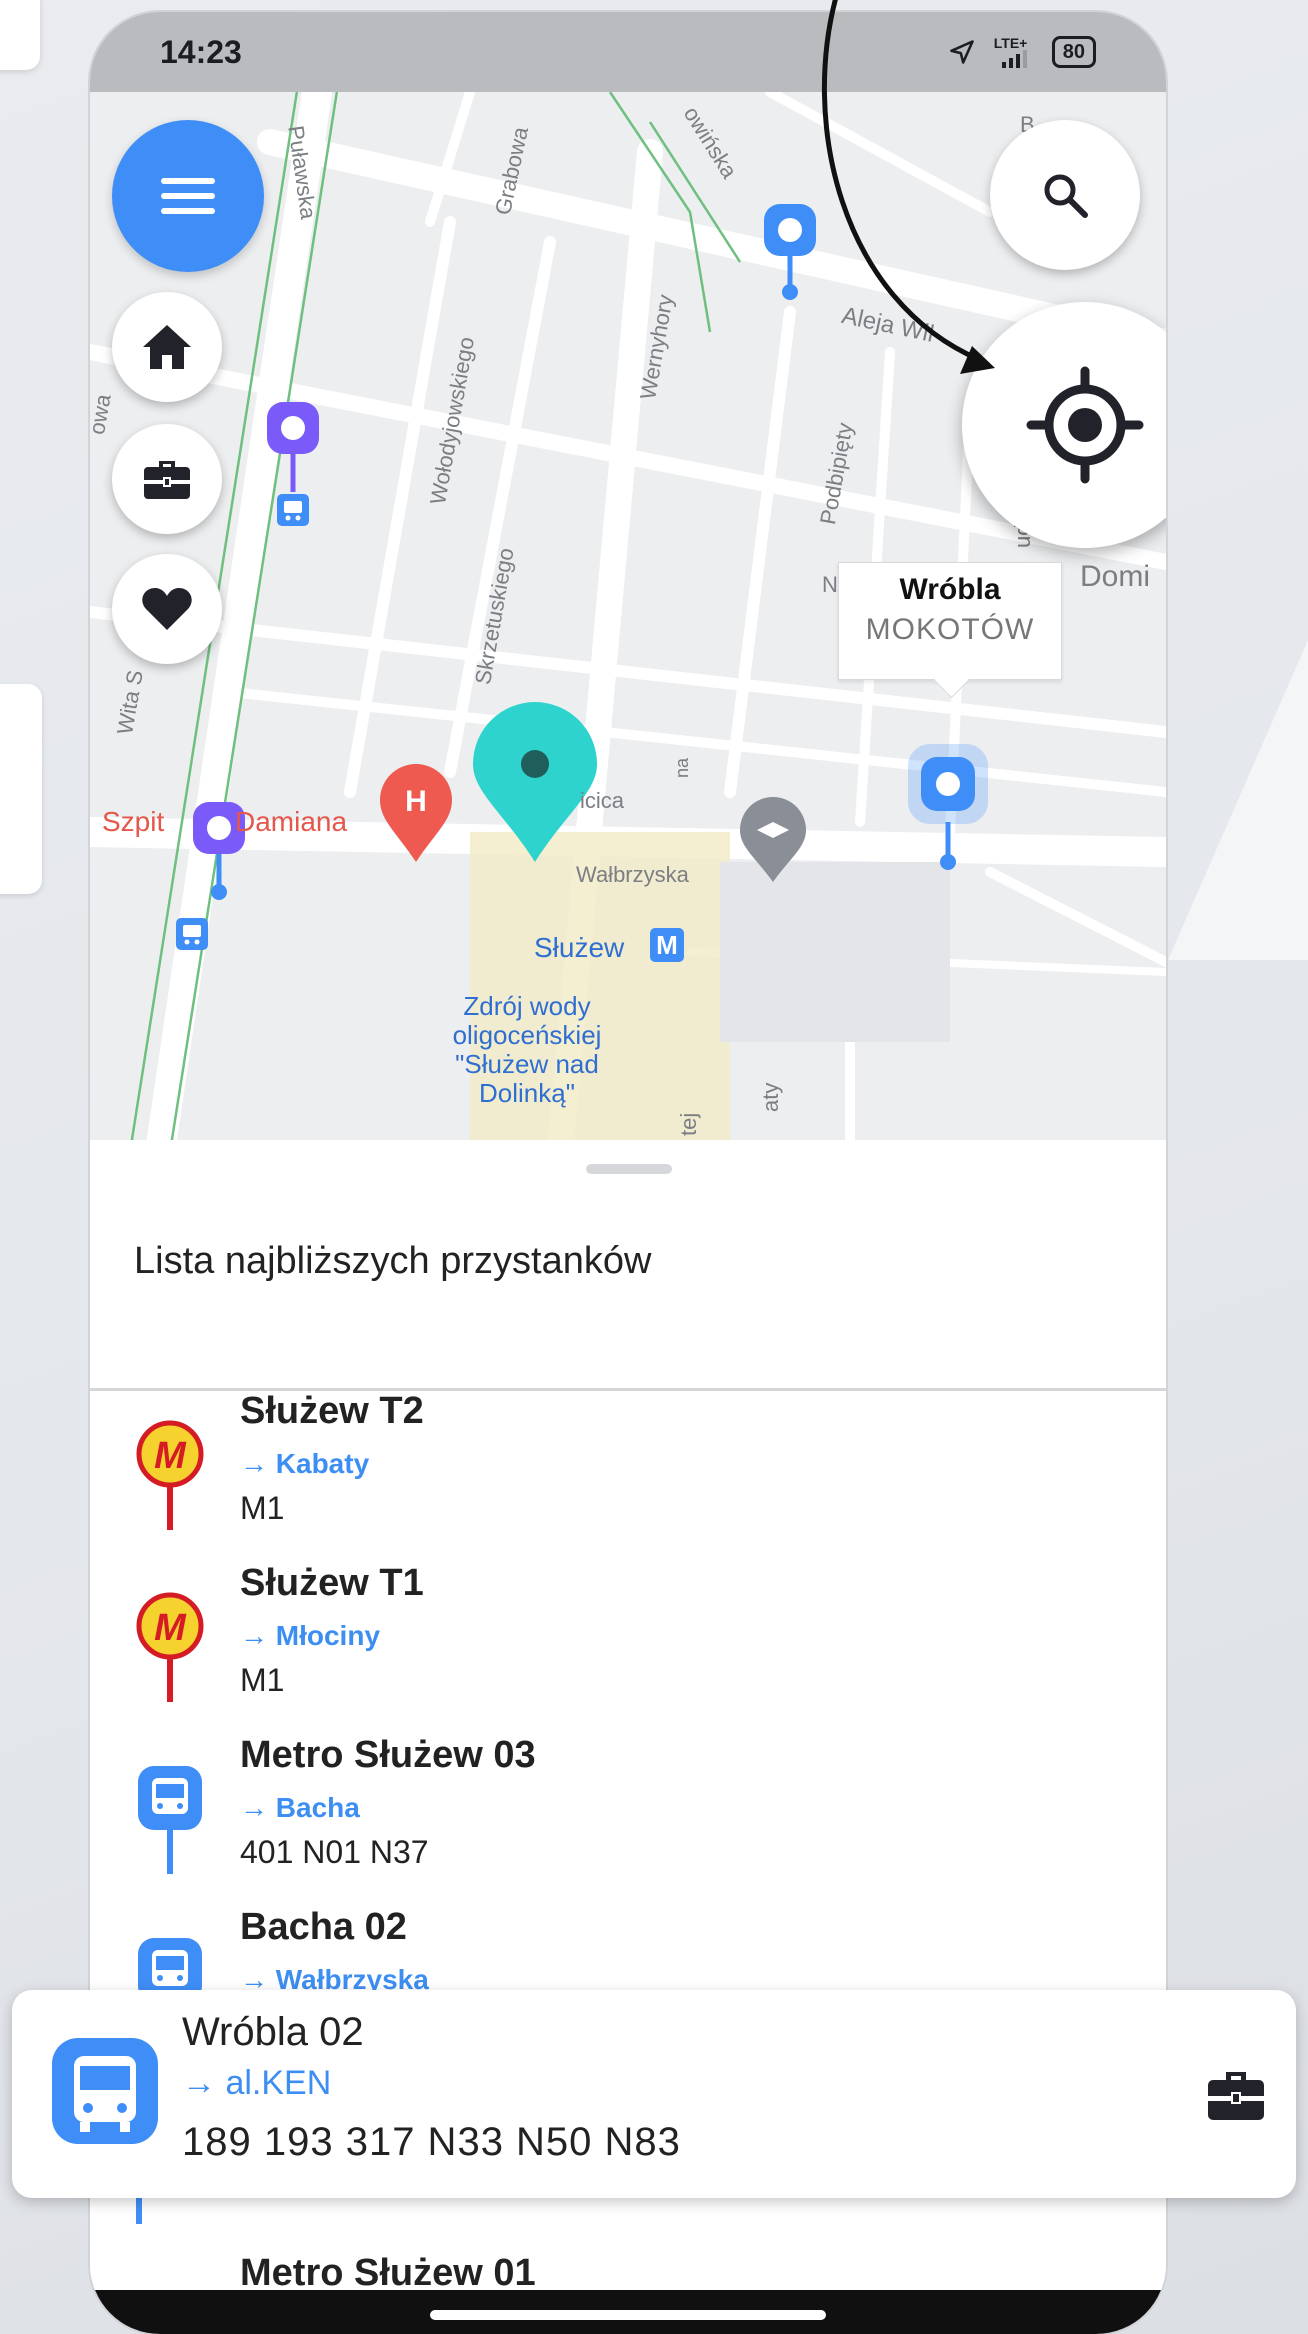 The image size is (1308, 2334). I want to click on bus-stop-pin, so click(790, 230).